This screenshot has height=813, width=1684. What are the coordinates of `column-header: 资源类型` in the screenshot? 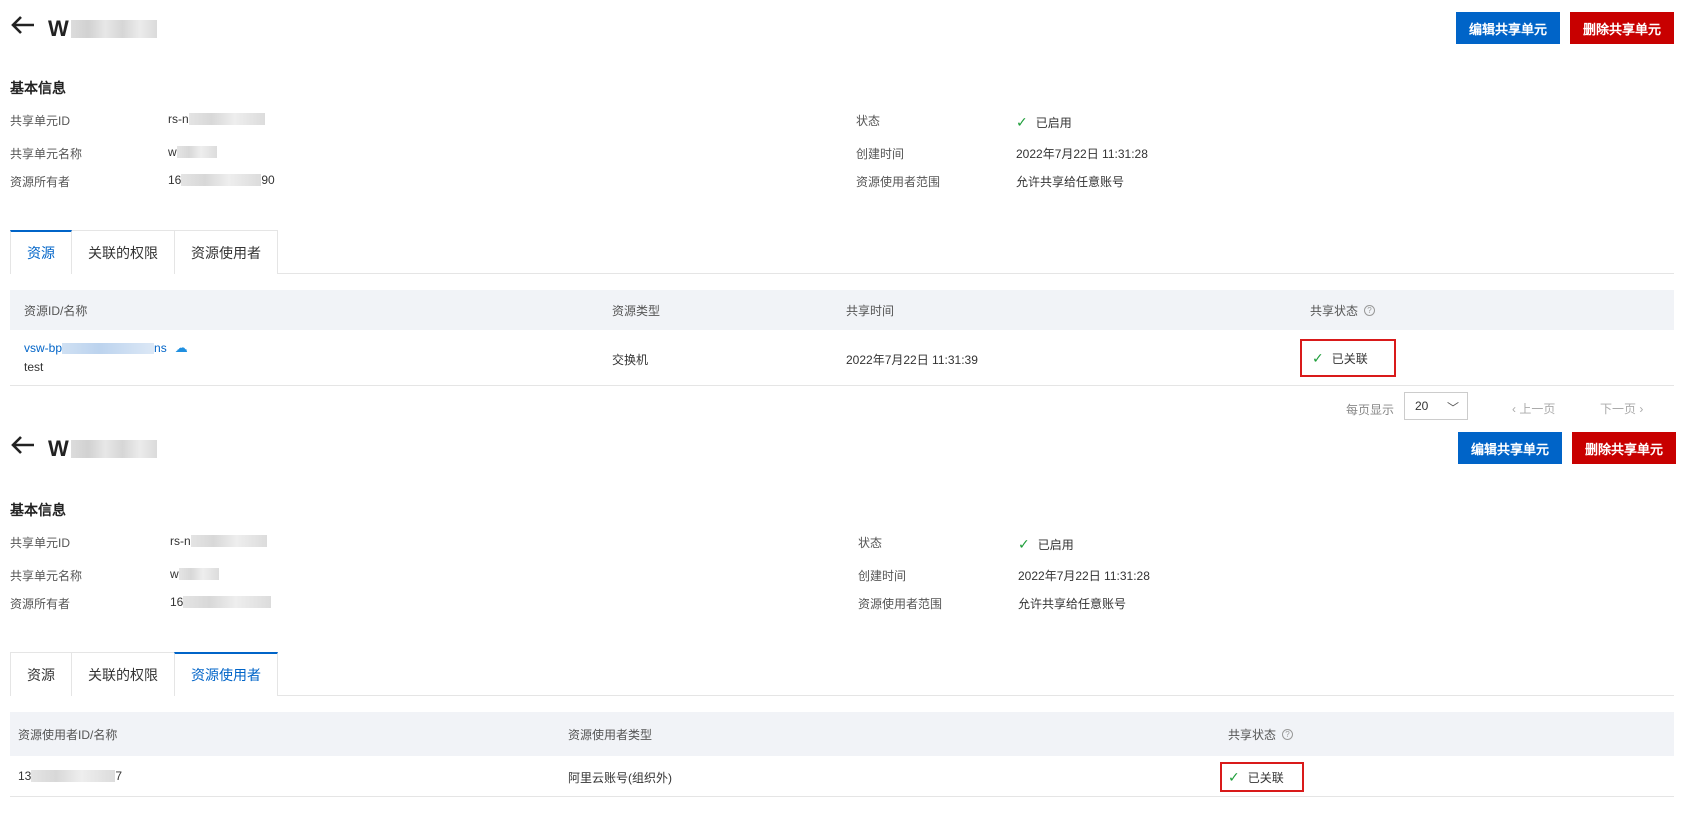 It's located at (636, 310).